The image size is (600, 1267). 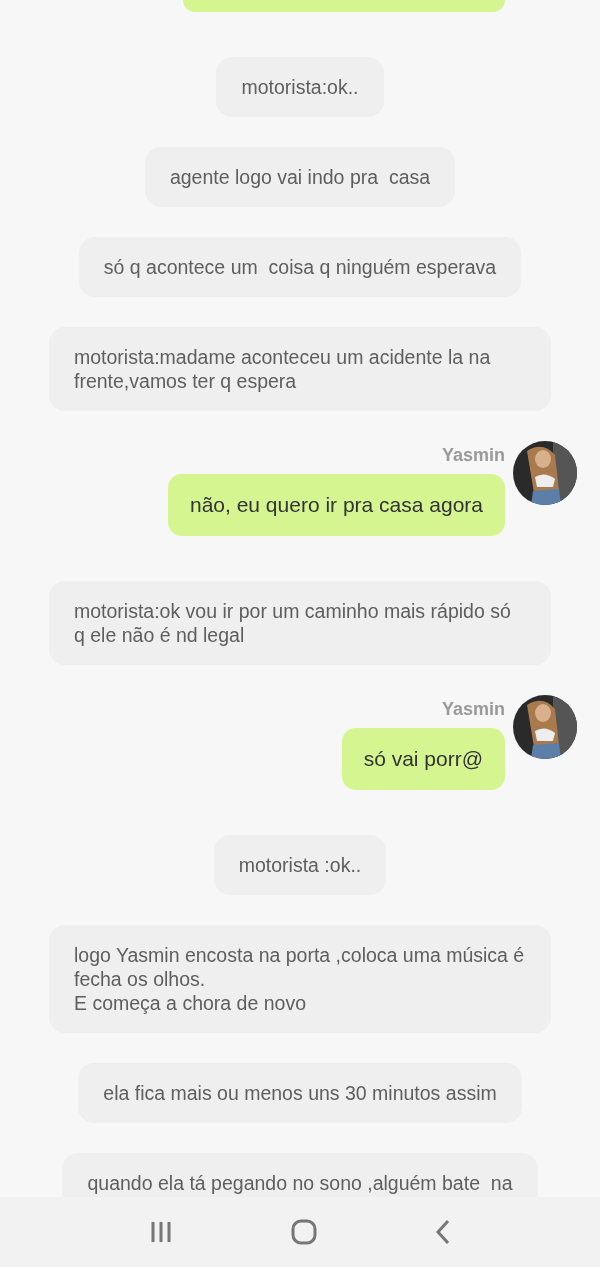 I want to click on narration-bubble: quando ela tá pegando no sono ,alguém bate na, so click(x=300, y=1175).